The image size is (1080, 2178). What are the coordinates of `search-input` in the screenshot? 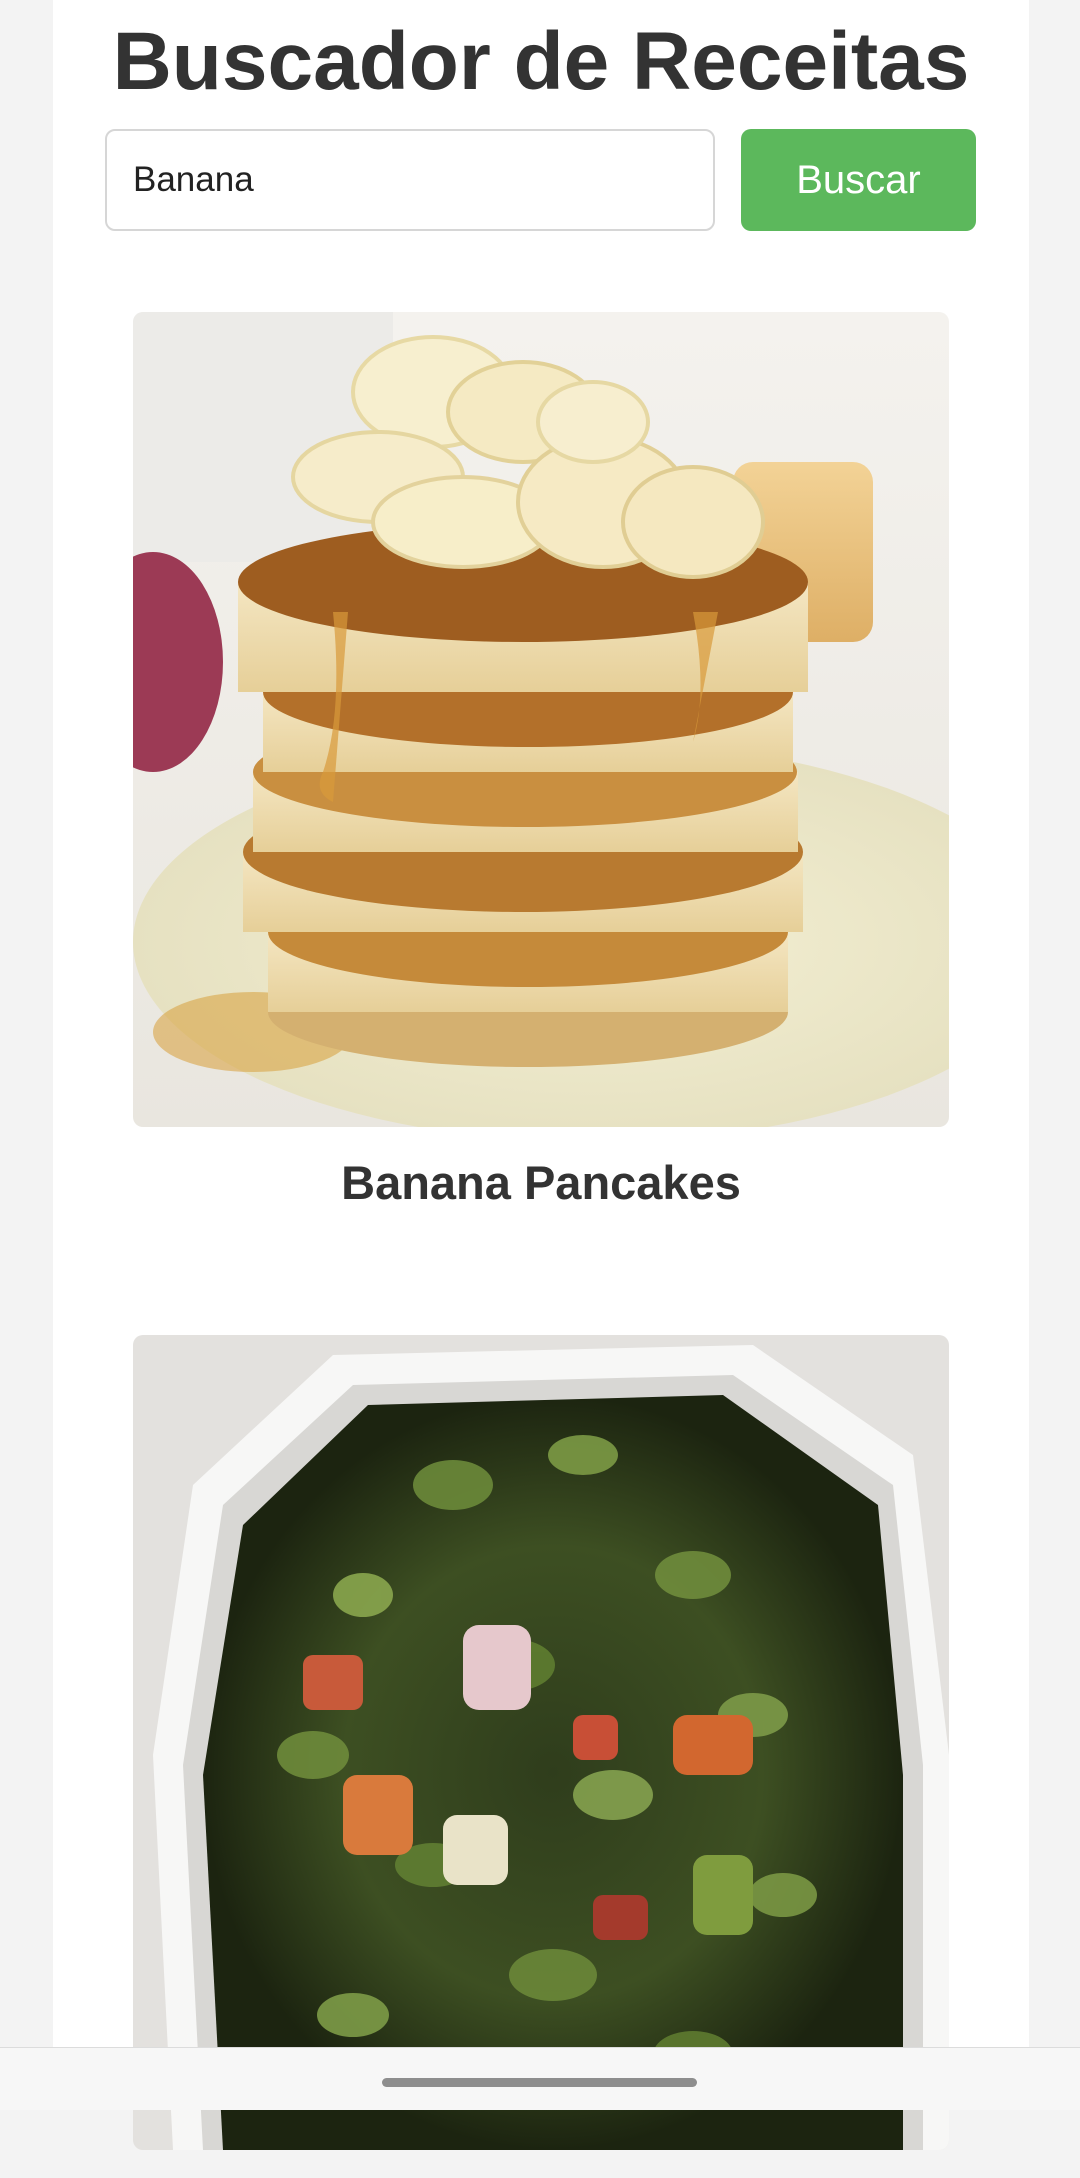 It's located at (410, 180).